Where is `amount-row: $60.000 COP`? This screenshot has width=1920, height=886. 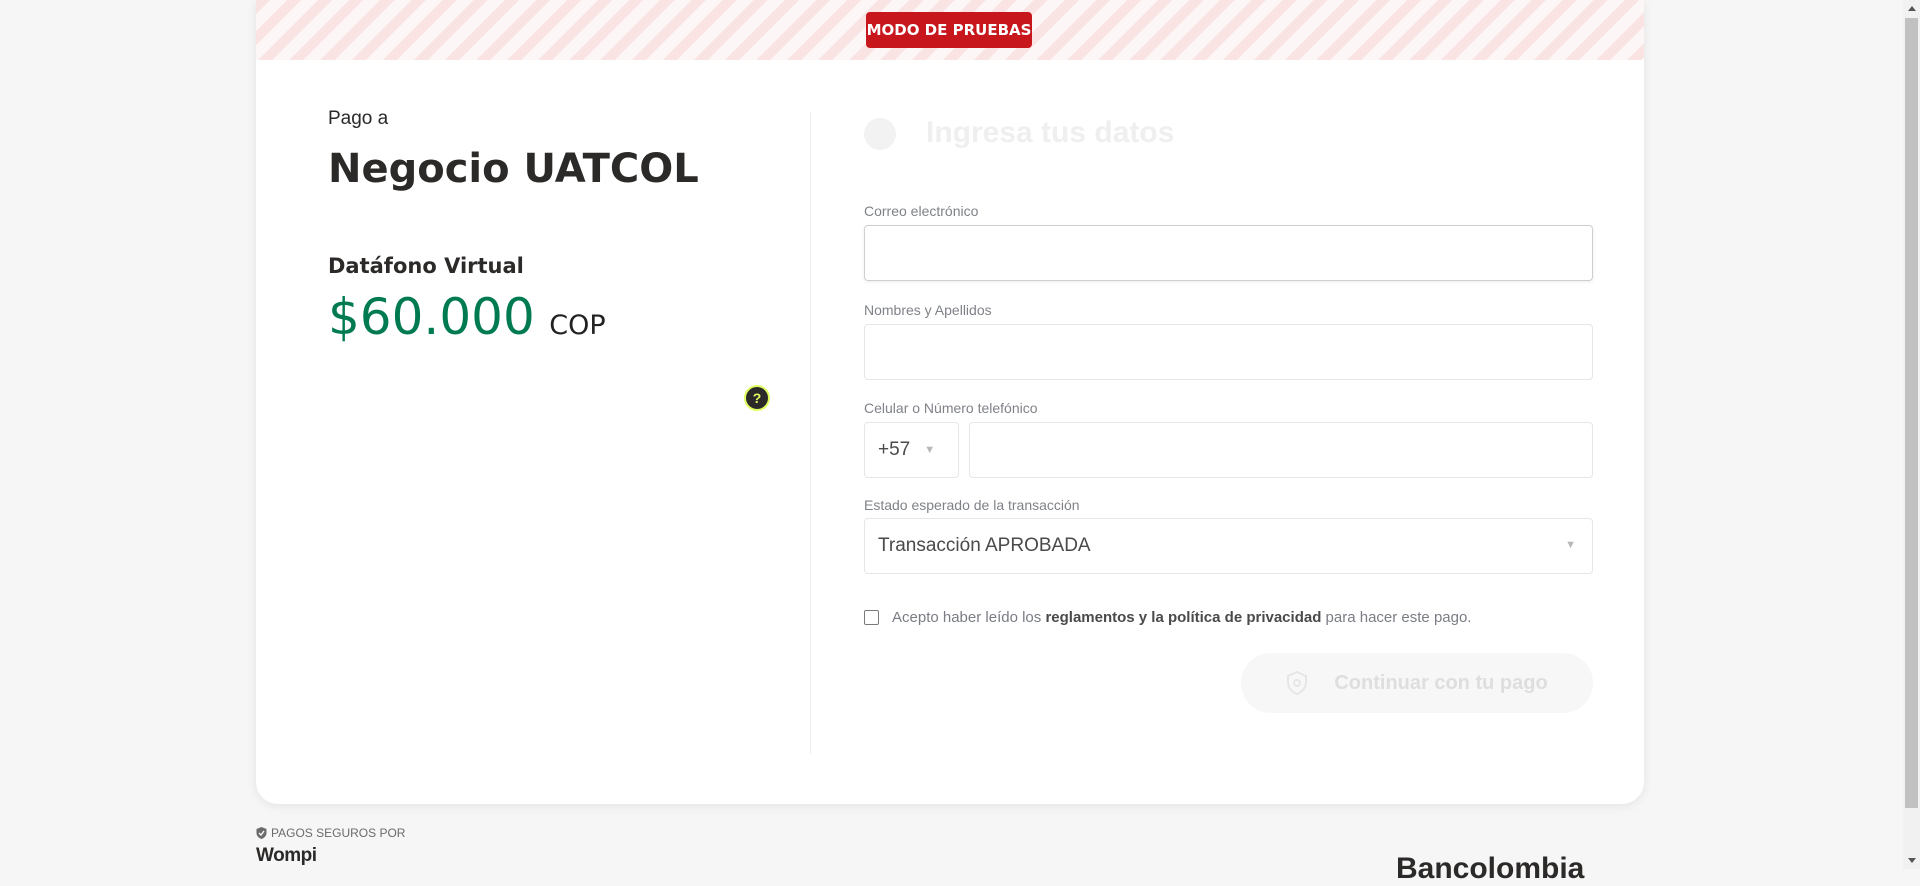
amount-row: $60.000 COP is located at coordinates (467, 317).